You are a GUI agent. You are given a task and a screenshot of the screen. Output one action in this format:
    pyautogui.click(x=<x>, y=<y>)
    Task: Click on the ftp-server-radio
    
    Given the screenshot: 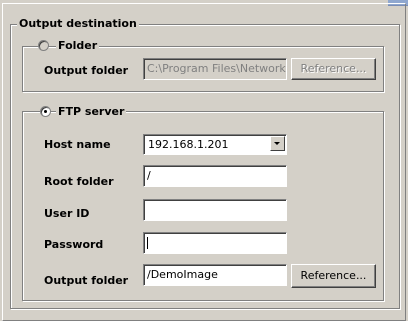 What is the action you would take?
    pyautogui.click(x=45, y=111)
    